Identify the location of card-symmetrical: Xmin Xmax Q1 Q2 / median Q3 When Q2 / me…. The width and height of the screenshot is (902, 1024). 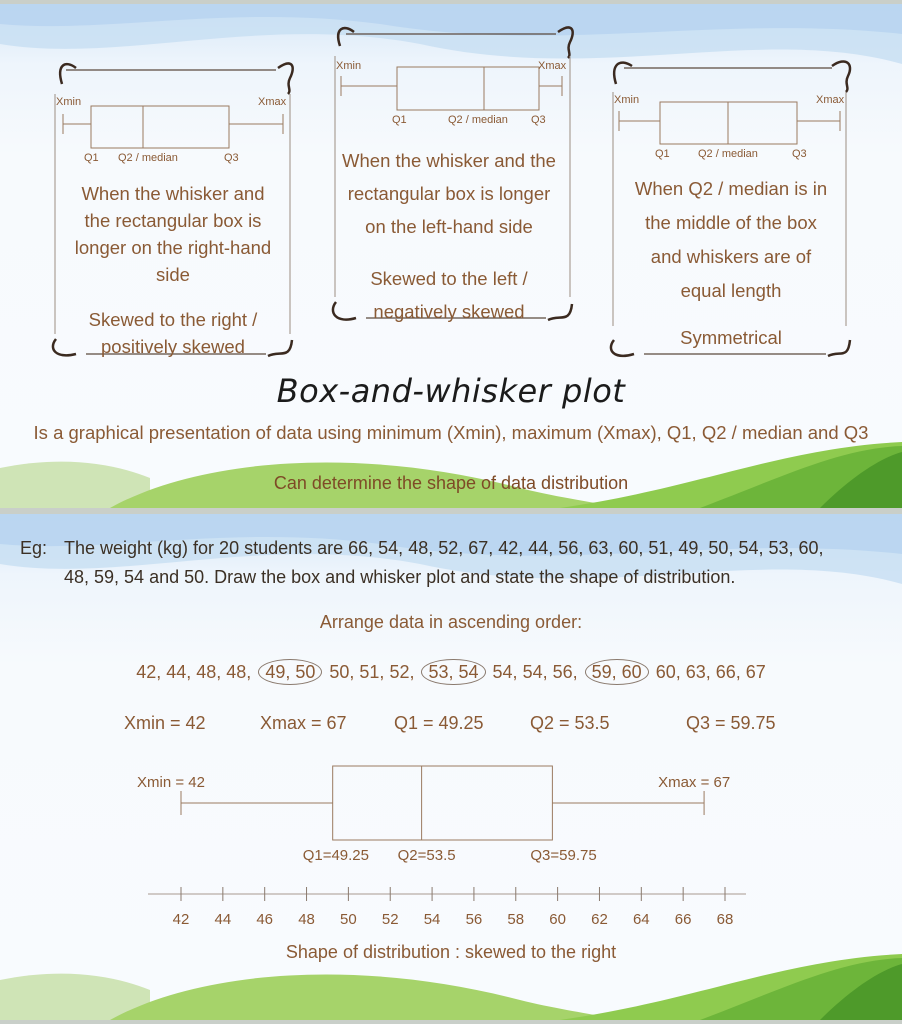
(731, 211).